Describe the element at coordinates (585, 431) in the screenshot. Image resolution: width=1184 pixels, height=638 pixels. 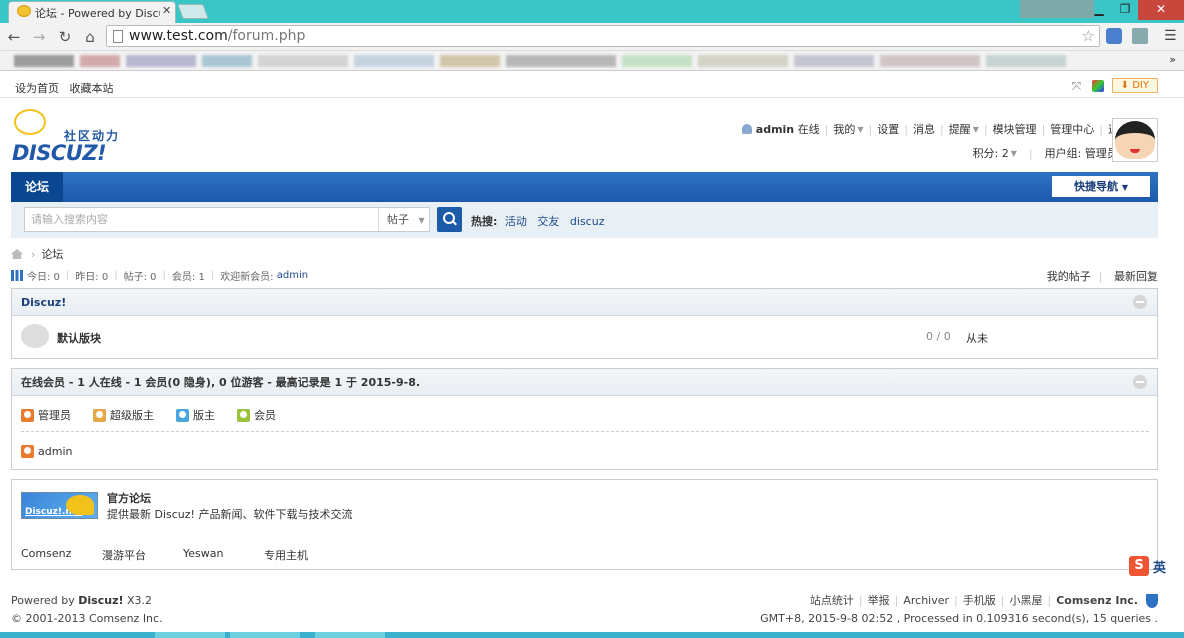
I see `divider` at that location.